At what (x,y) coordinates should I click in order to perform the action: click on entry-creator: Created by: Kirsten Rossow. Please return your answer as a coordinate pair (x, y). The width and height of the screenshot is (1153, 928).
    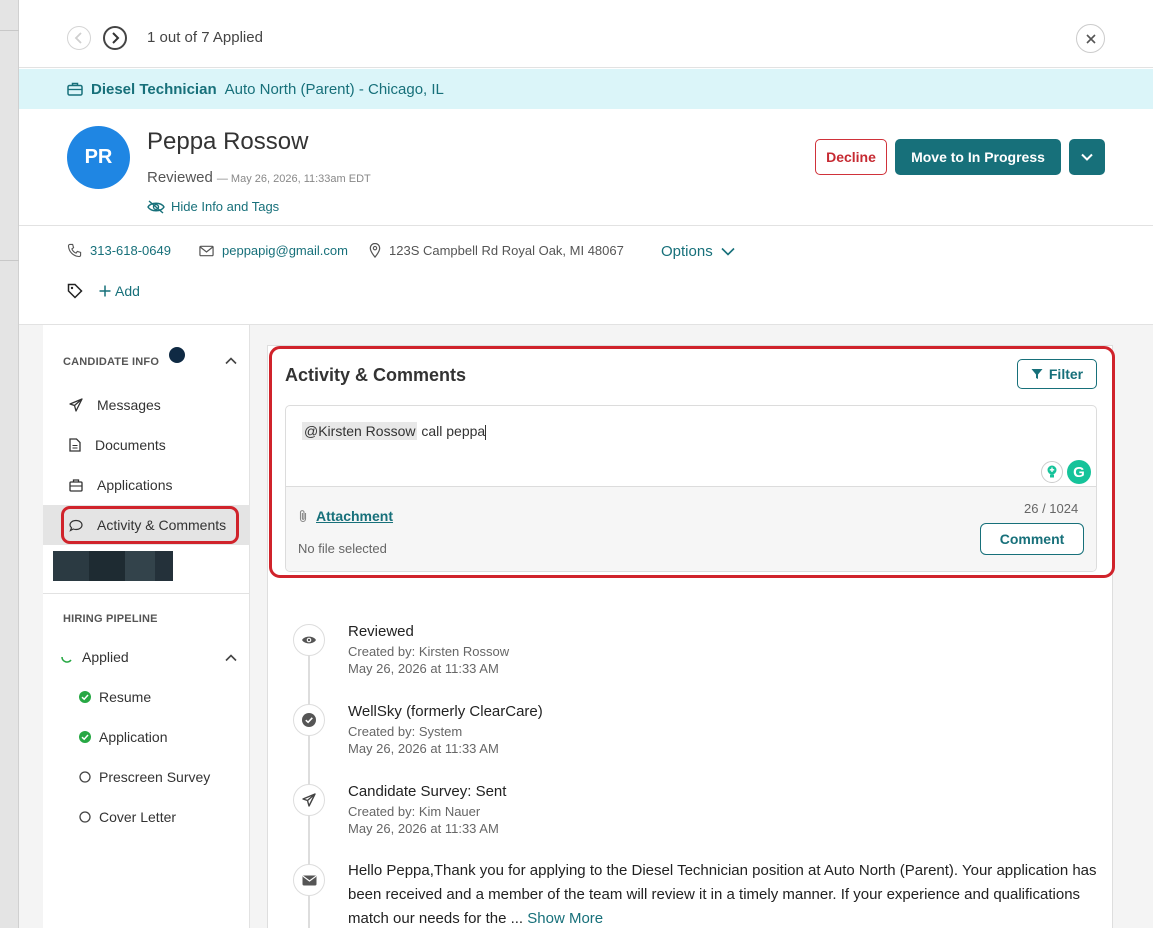
    Looking at the image, I should click on (429, 651).